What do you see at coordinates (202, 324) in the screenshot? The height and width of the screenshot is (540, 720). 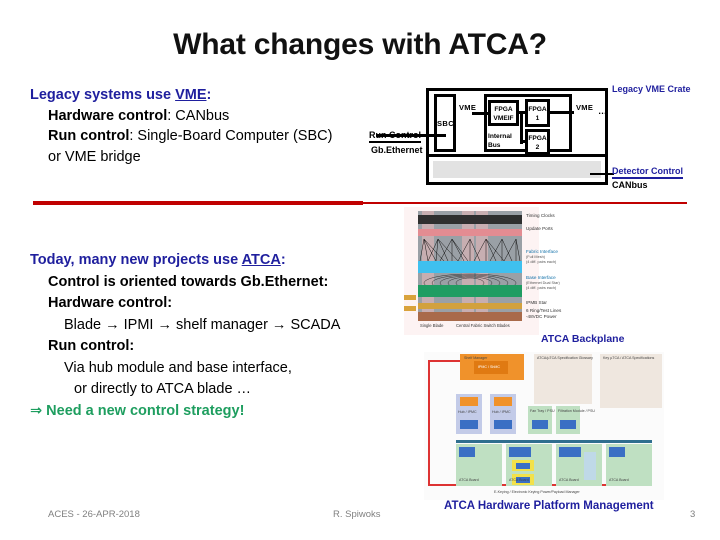 I see `today-line-blade-chain: Blade → IPMI → shelf manager → SCADA` at bounding box center [202, 324].